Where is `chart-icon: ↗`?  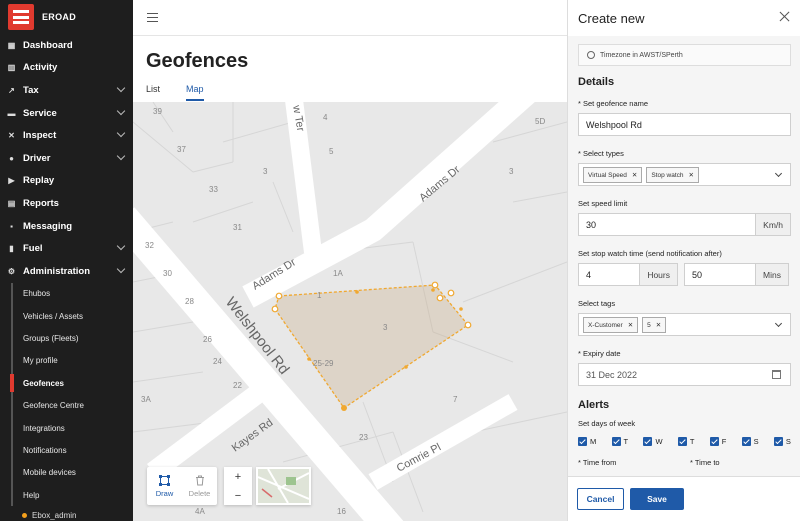
chart-icon: ↗ is located at coordinates (11, 90).